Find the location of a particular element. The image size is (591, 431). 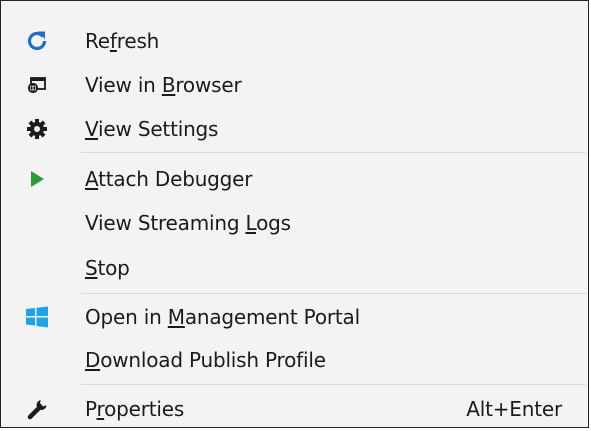

menu-item-label: Stop is located at coordinates (107, 268).